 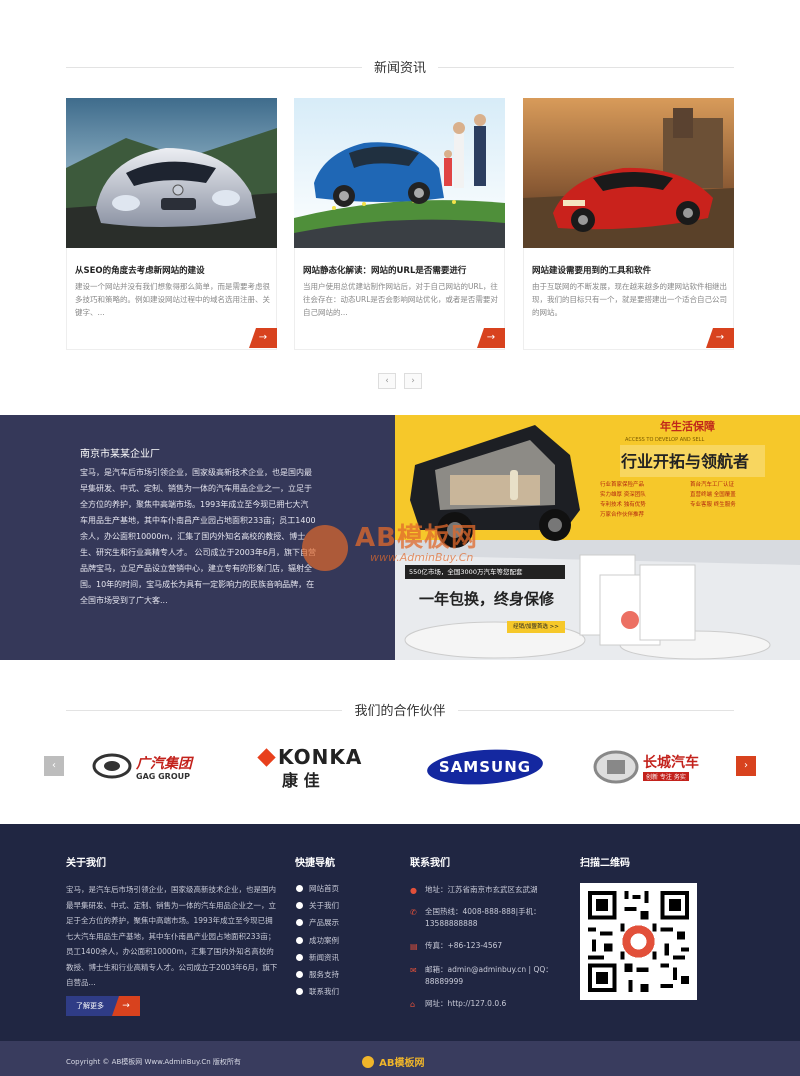 What do you see at coordinates (713, 505) in the screenshot?
I see `banner-feature: 专业客服 终生服务` at bounding box center [713, 505].